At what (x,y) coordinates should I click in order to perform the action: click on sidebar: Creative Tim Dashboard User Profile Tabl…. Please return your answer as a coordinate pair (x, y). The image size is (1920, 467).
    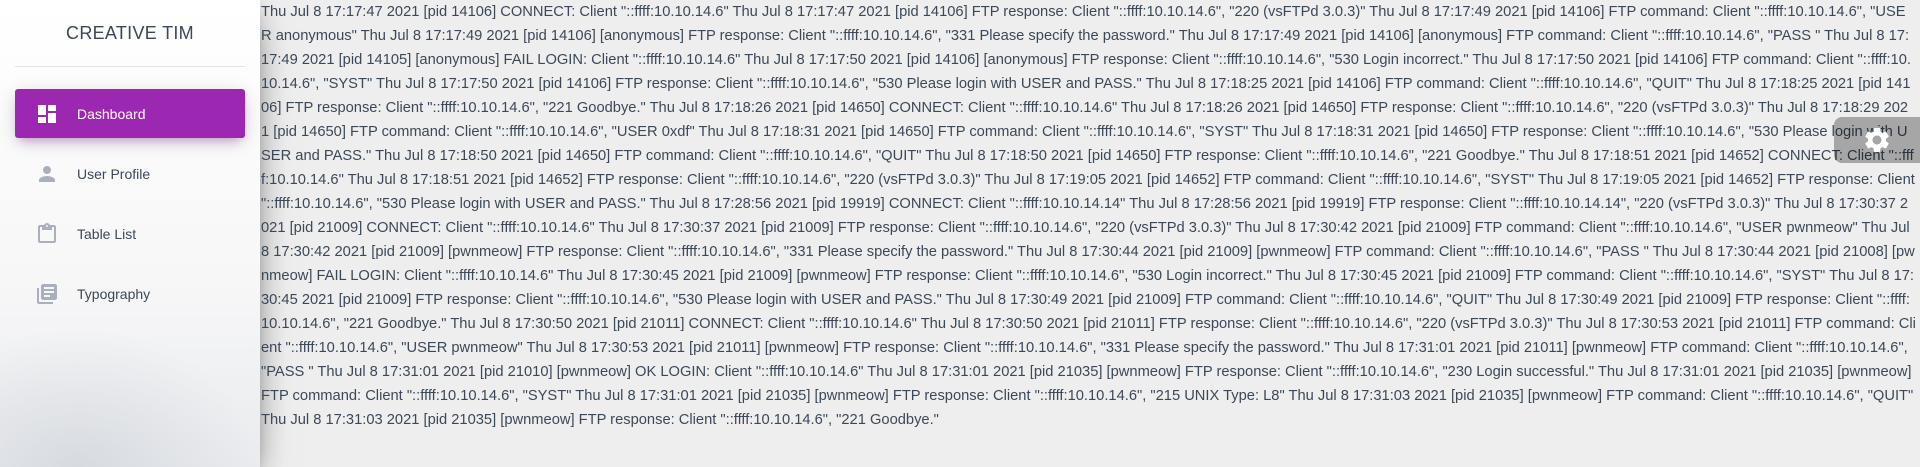
    Looking at the image, I should click on (130, 233).